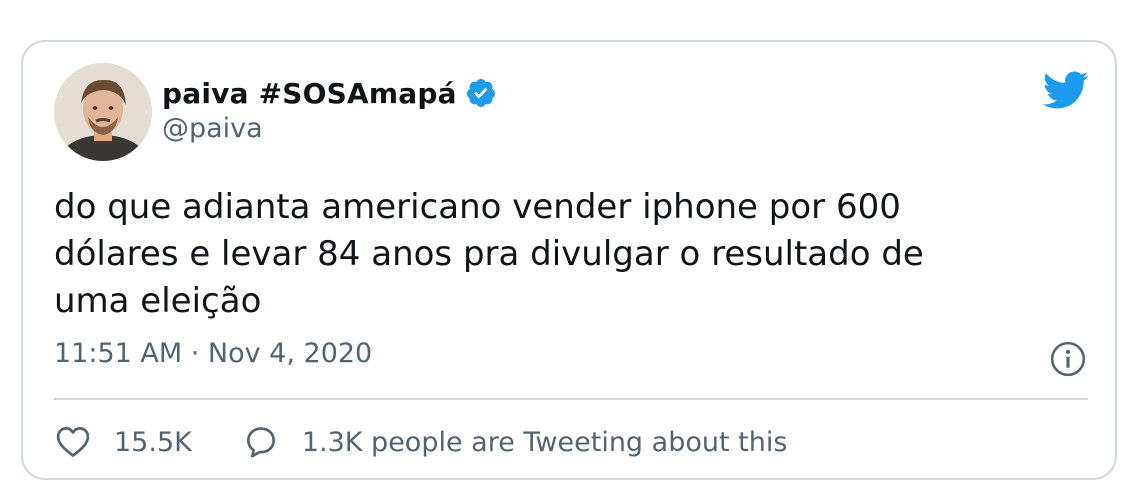  I want to click on reply-bubble-icon, so click(261, 442).